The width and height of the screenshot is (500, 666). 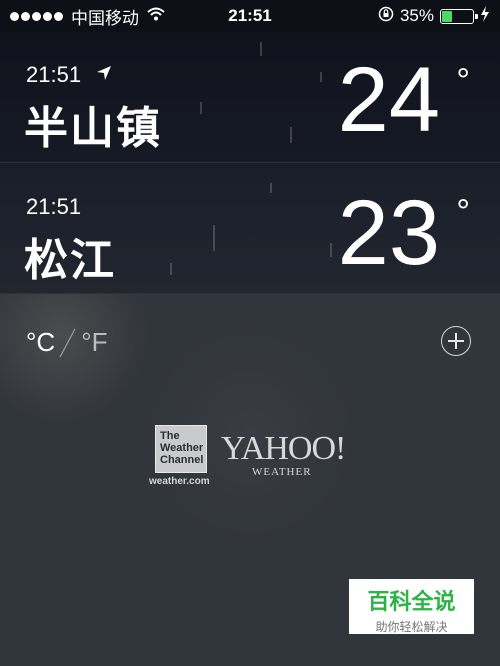 What do you see at coordinates (282, 472) in the screenshot?
I see `yahoo-weather-label: WEATHER` at bounding box center [282, 472].